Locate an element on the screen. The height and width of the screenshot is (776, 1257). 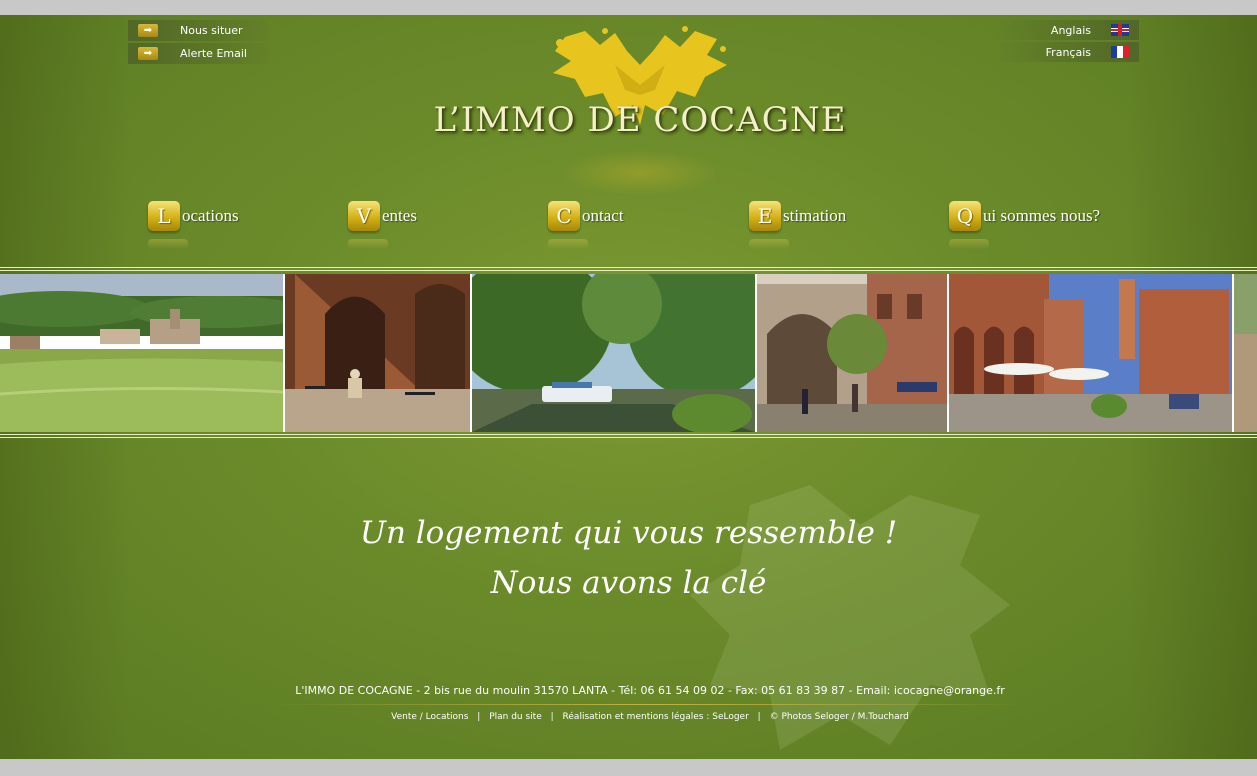
uk-flag-icon is located at coordinates (1120, 30).